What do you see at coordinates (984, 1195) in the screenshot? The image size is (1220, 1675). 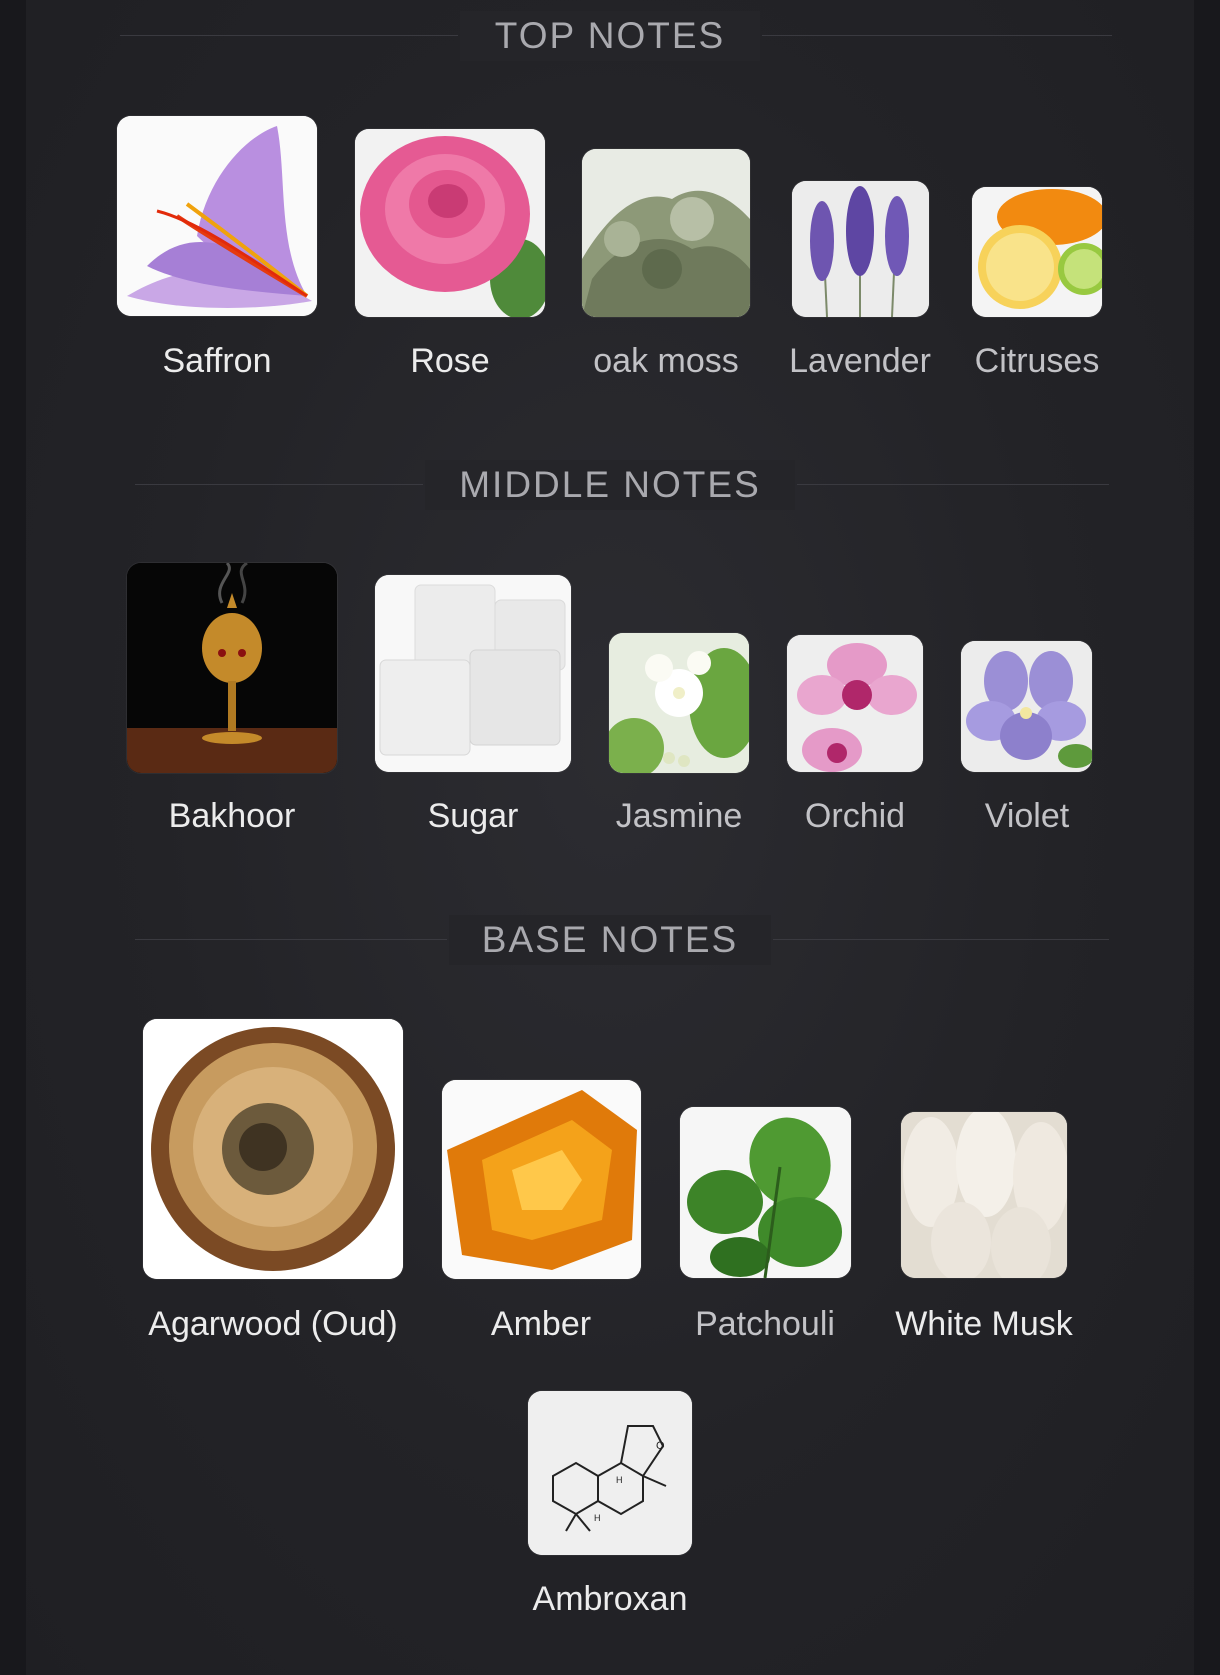 I see `white-musk-icon` at bounding box center [984, 1195].